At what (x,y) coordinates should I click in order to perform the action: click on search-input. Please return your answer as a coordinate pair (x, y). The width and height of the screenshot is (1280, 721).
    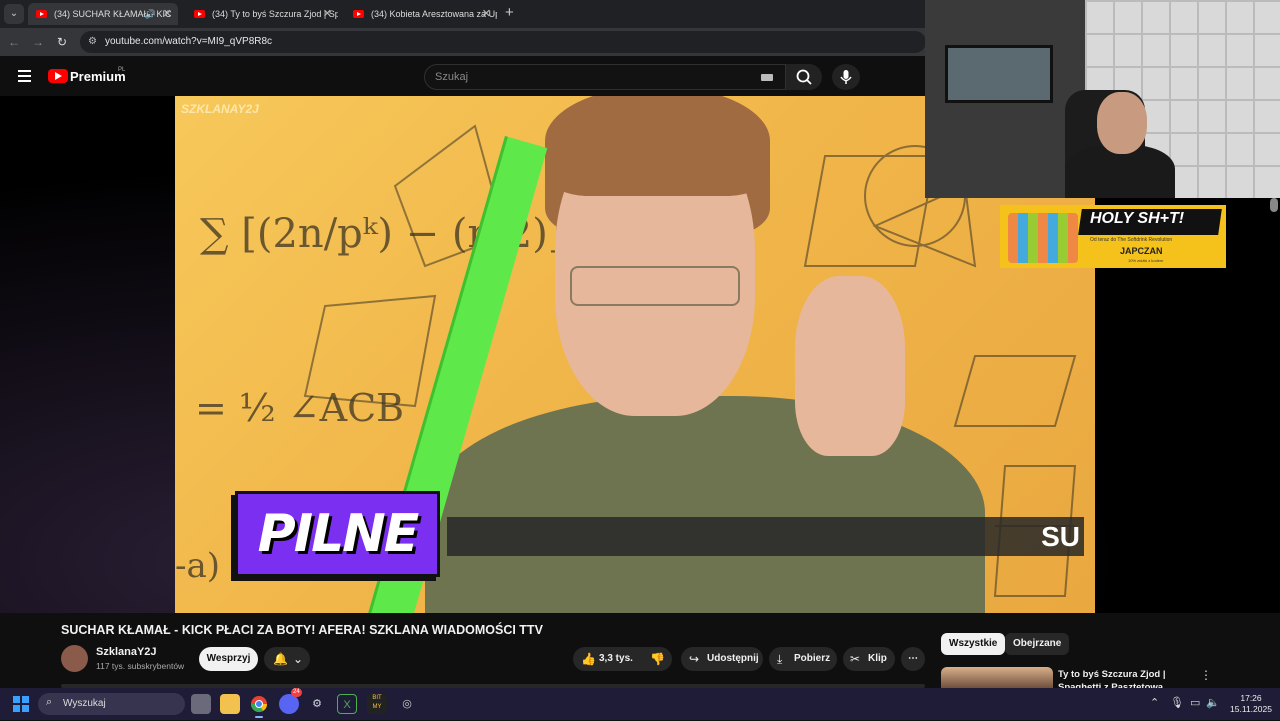
    Looking at the image, I should click on (595, 77).